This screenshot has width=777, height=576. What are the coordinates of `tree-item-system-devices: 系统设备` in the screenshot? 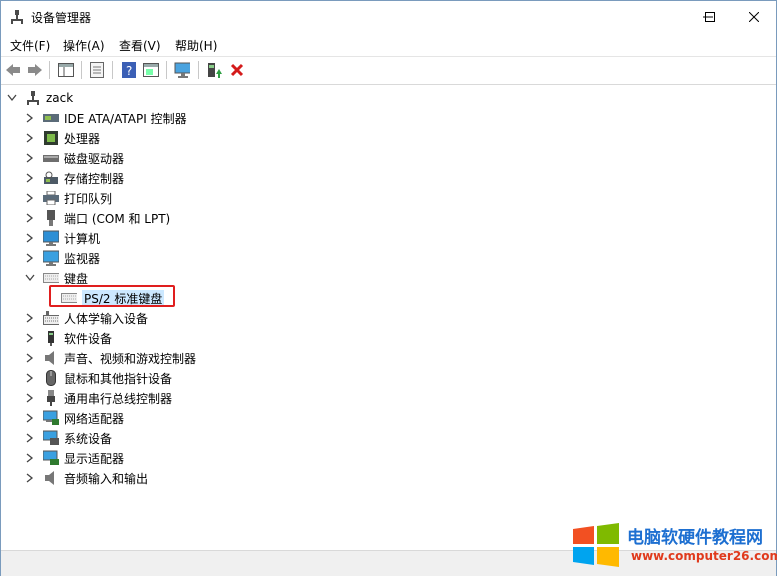 It's located at (68, 438).